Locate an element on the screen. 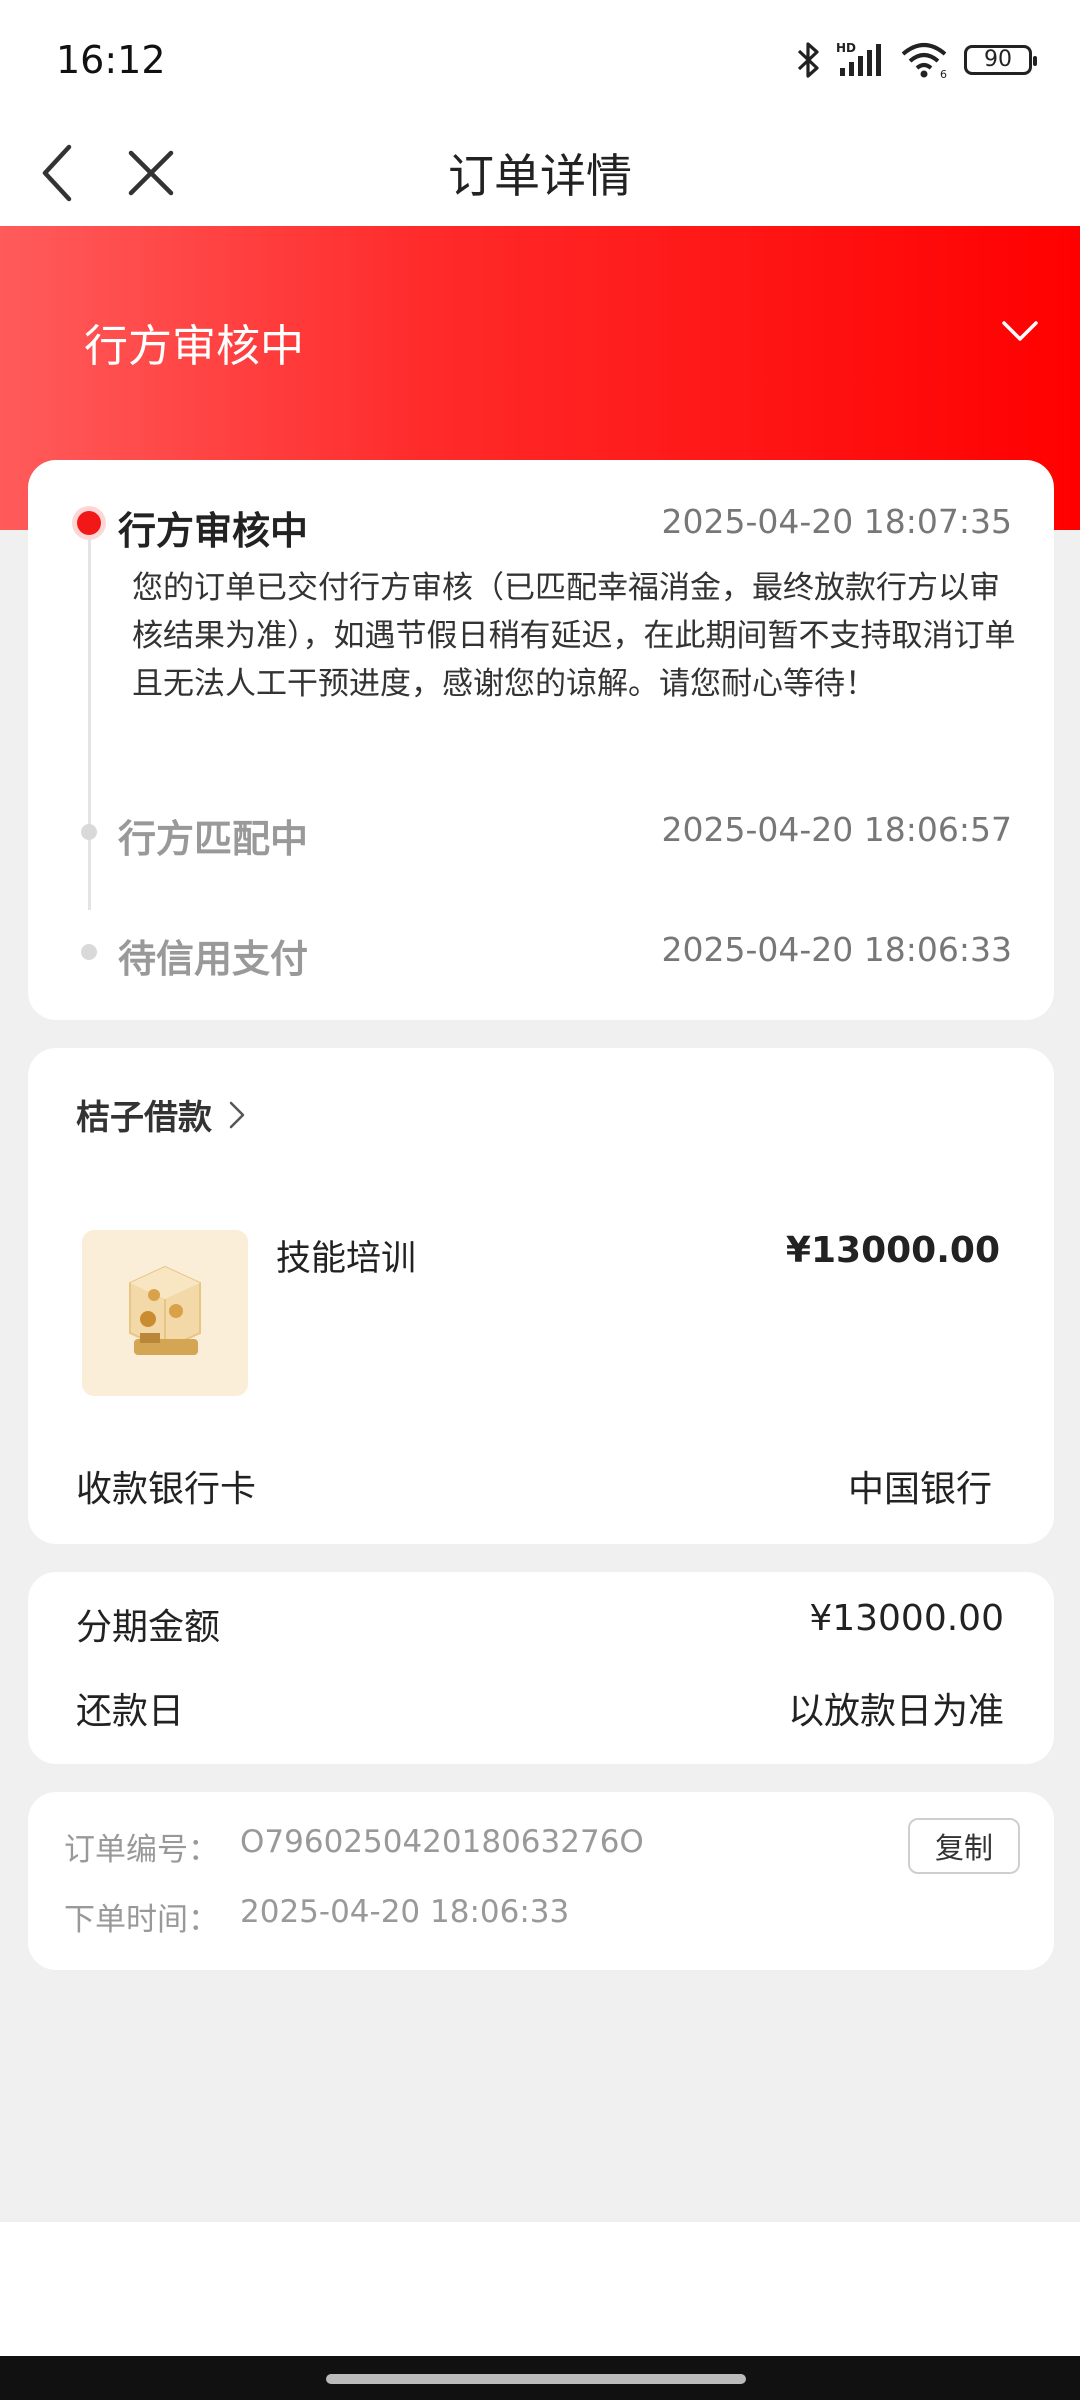 This screenshot has width=1080, height=2400. product-image is located at coordinates (165, 1313).